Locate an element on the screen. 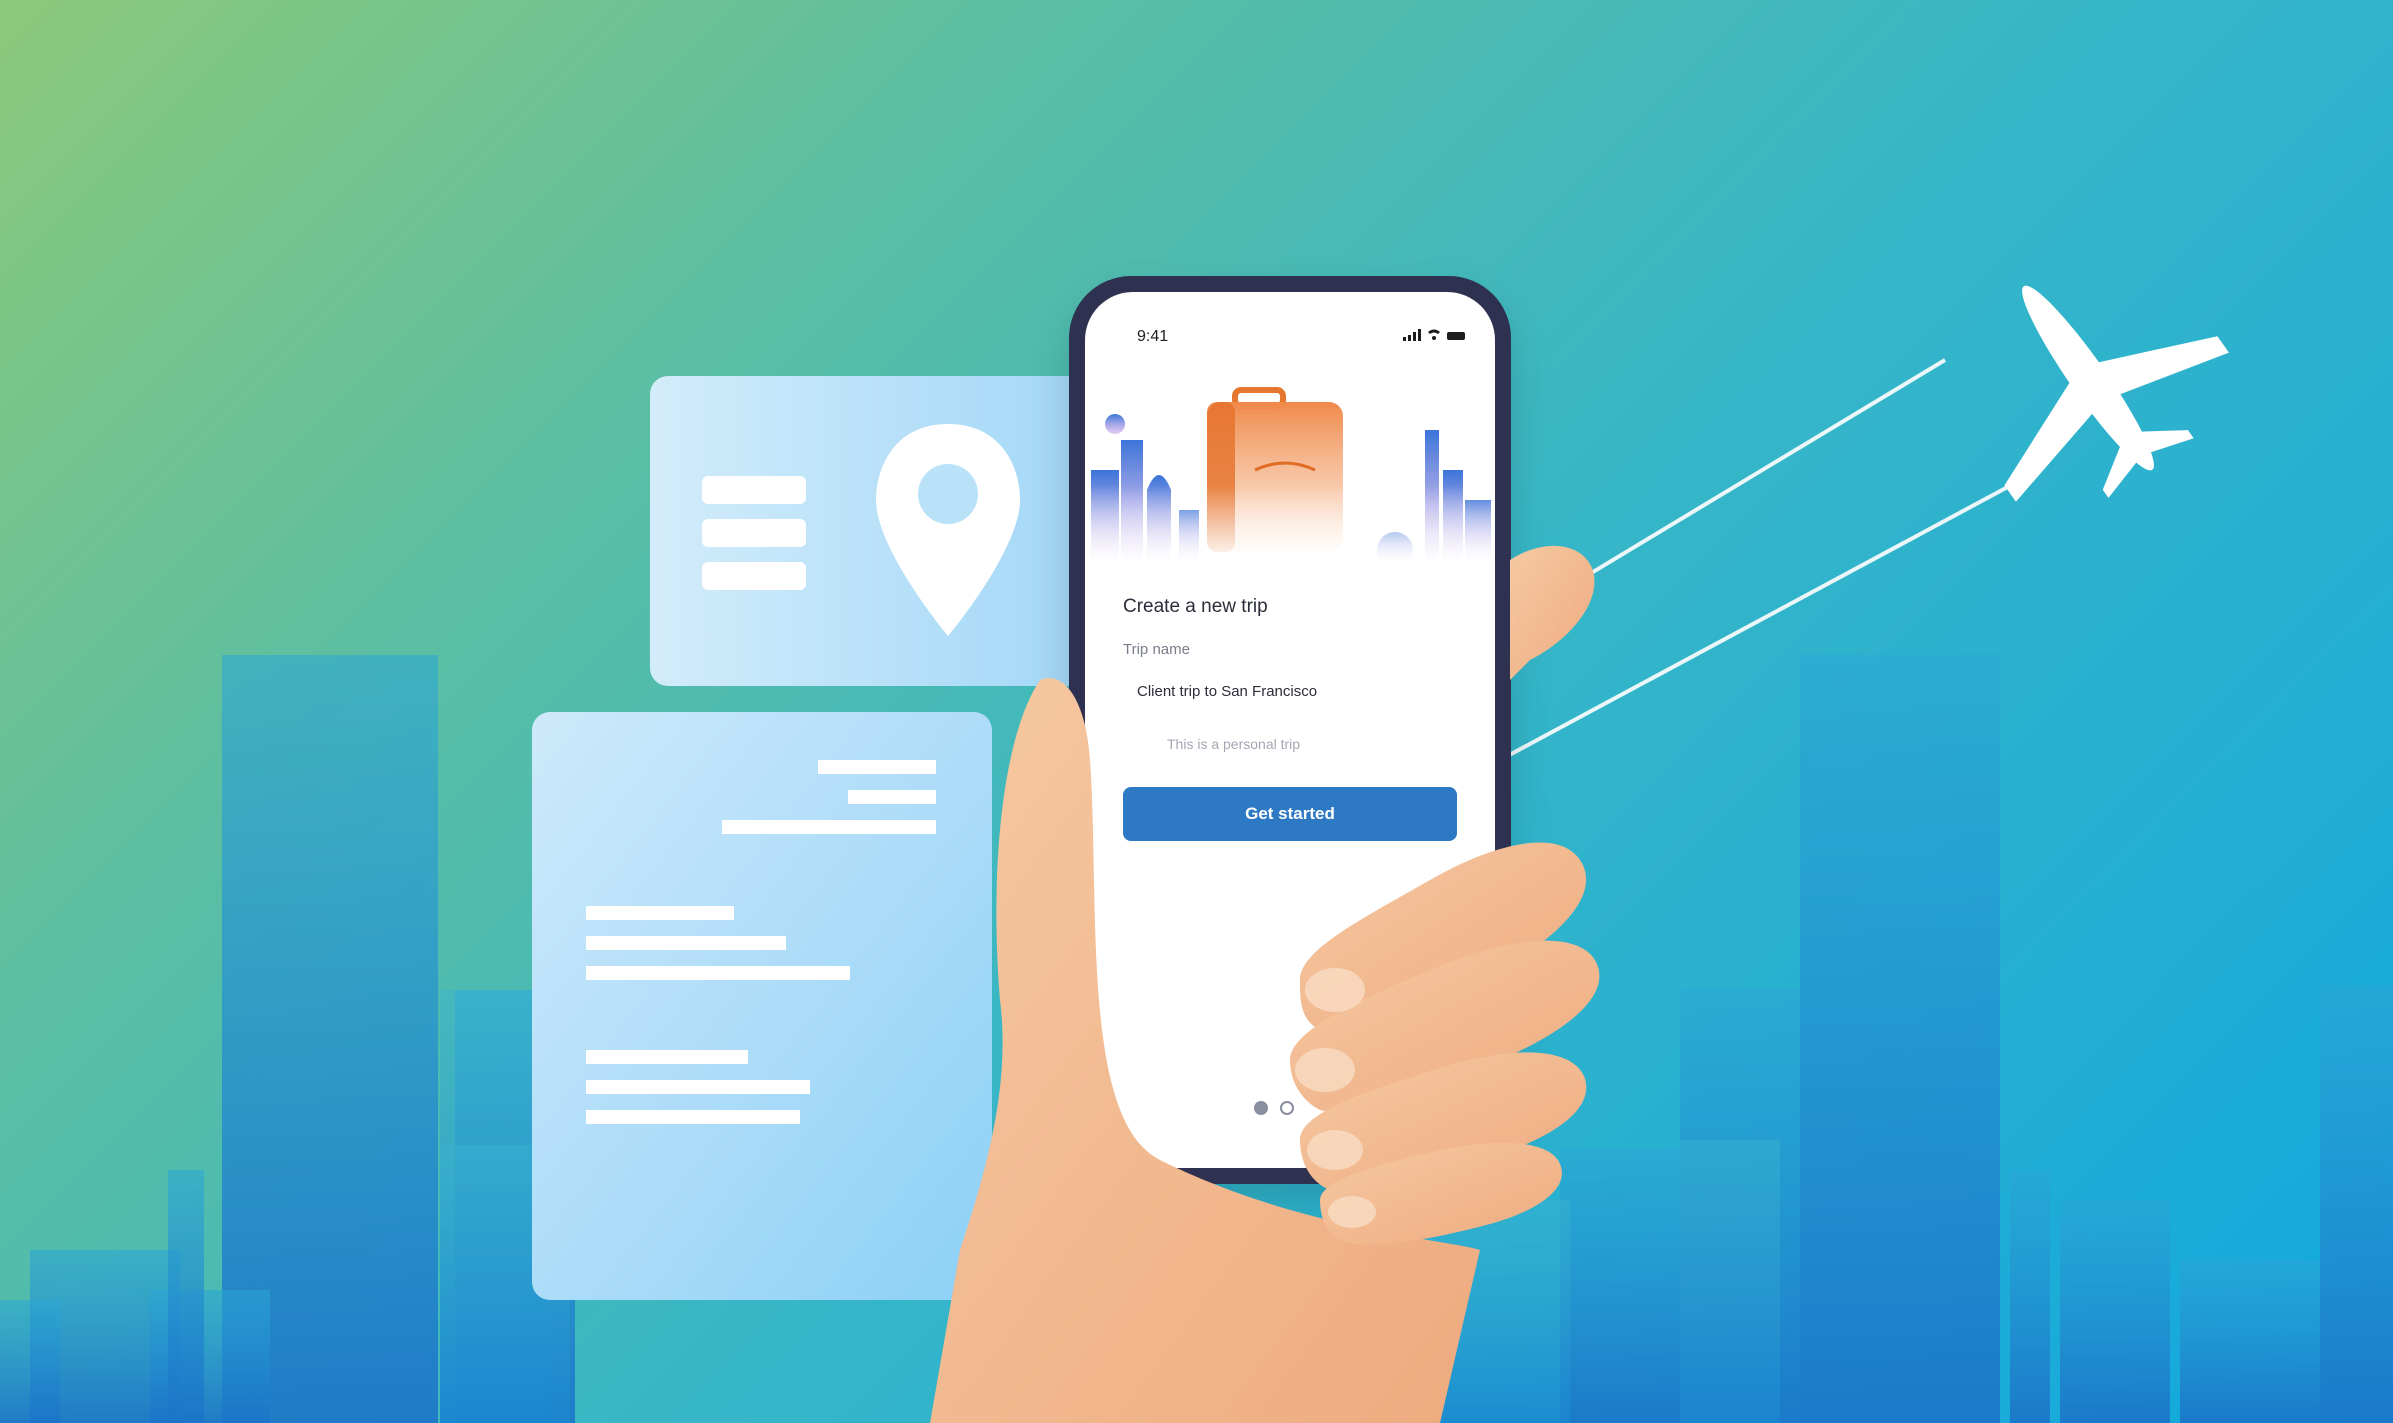  trip-name-input: Client trip to San Francisco is located at coordinates (1290, 692).